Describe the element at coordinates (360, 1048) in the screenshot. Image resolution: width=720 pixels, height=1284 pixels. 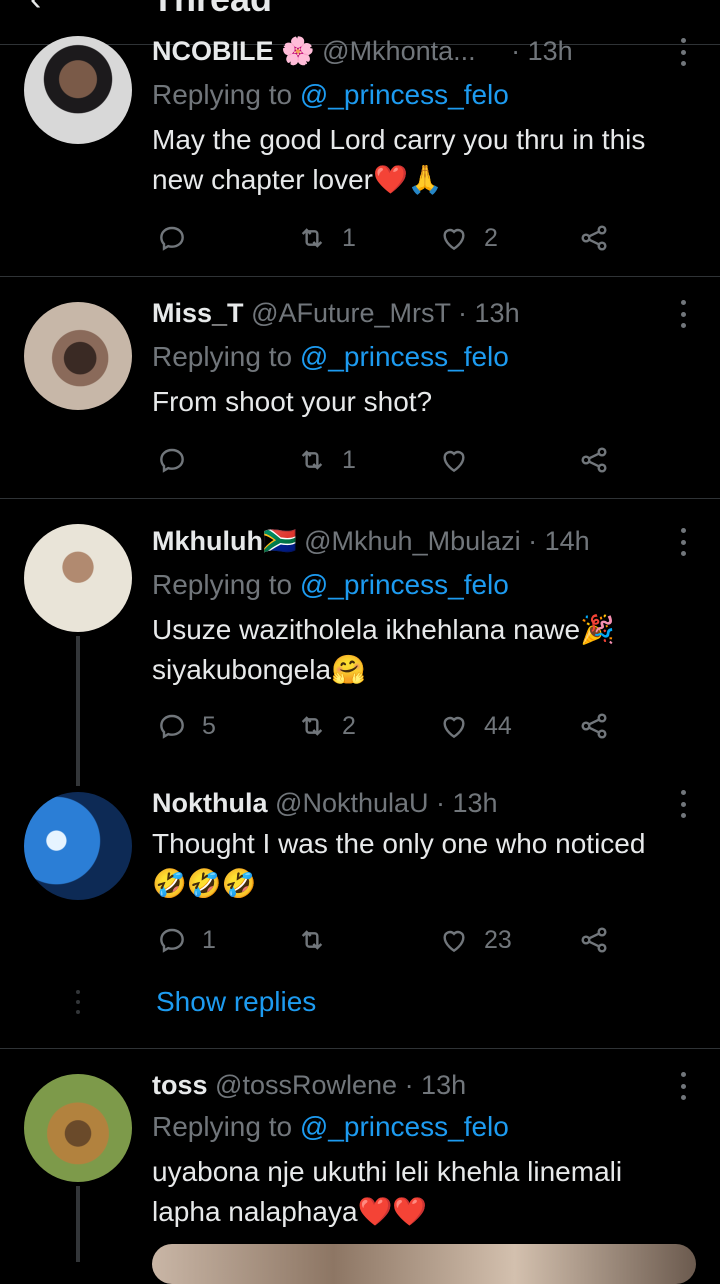
I see `divider` at that location.